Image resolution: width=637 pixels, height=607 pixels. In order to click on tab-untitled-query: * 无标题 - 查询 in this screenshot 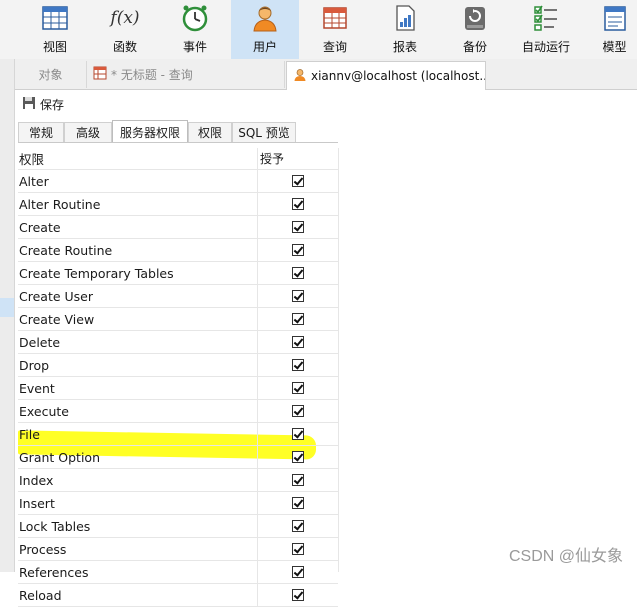, I will do `click(186, 74)`.